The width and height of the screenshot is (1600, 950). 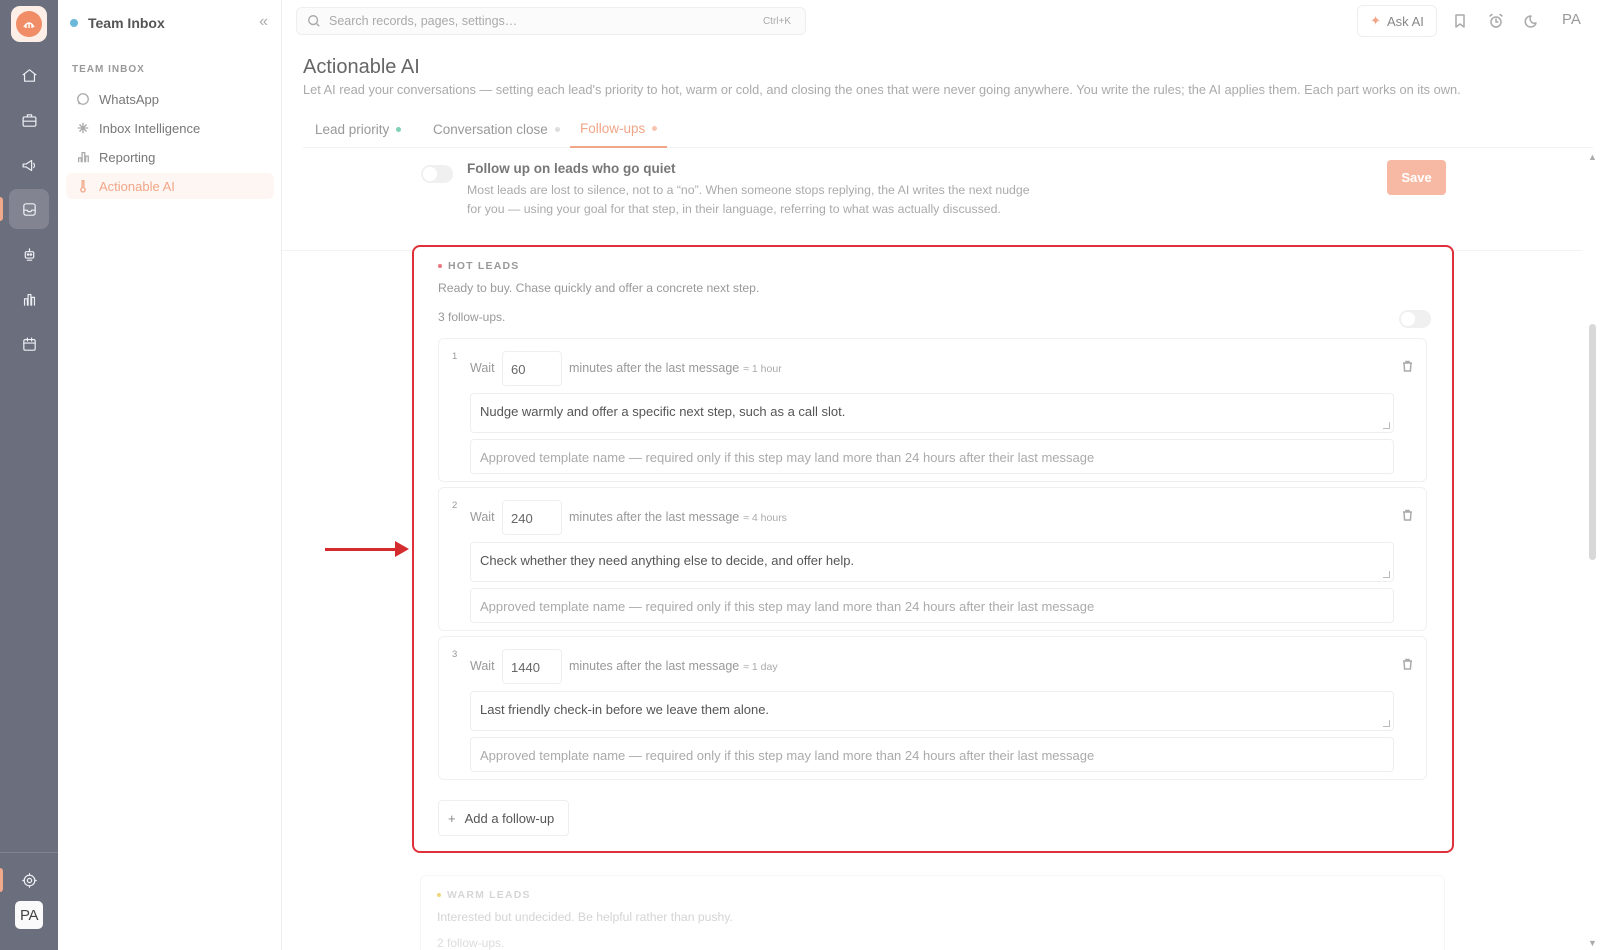 I want to click on search-shortcut: Ctrl+K, so click(x=776, y=21).